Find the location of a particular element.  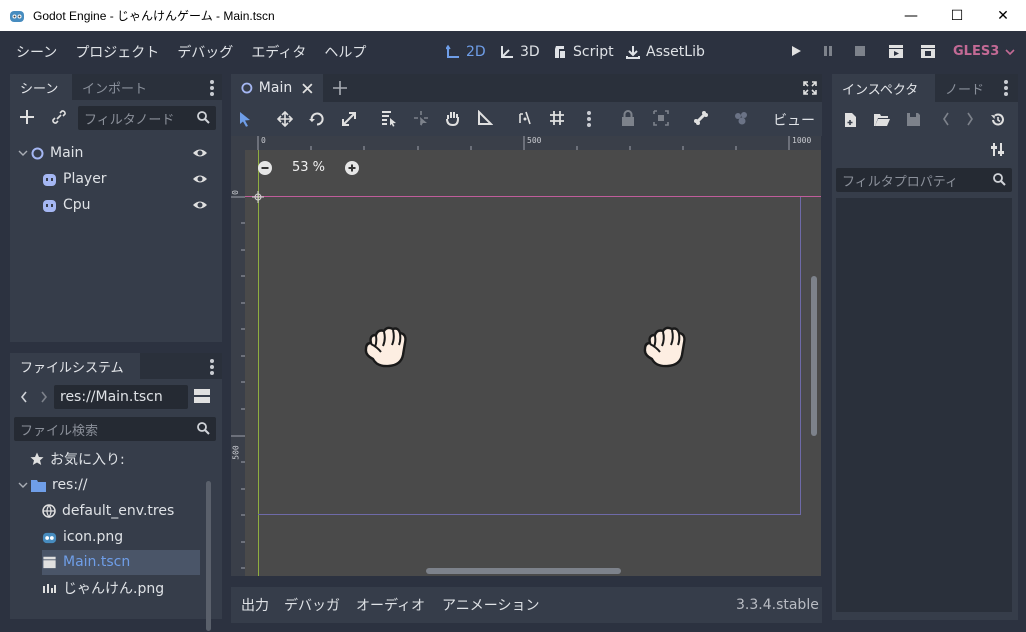

grid-snap-icon is located at coordinates (557, 118).